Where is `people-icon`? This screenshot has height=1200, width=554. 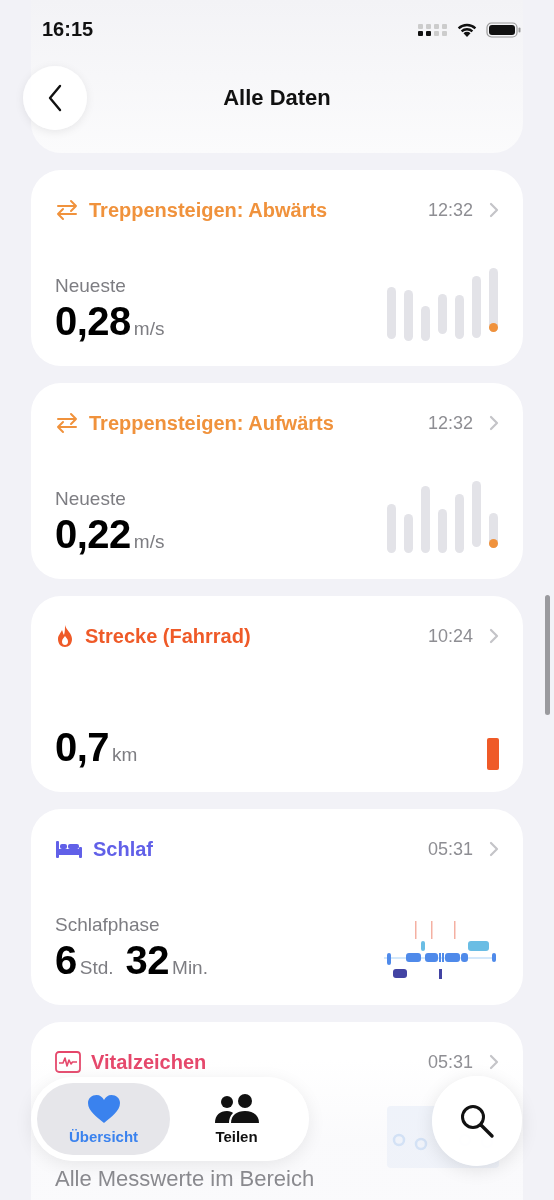 people-icon is located at coordinates (236, 1108).